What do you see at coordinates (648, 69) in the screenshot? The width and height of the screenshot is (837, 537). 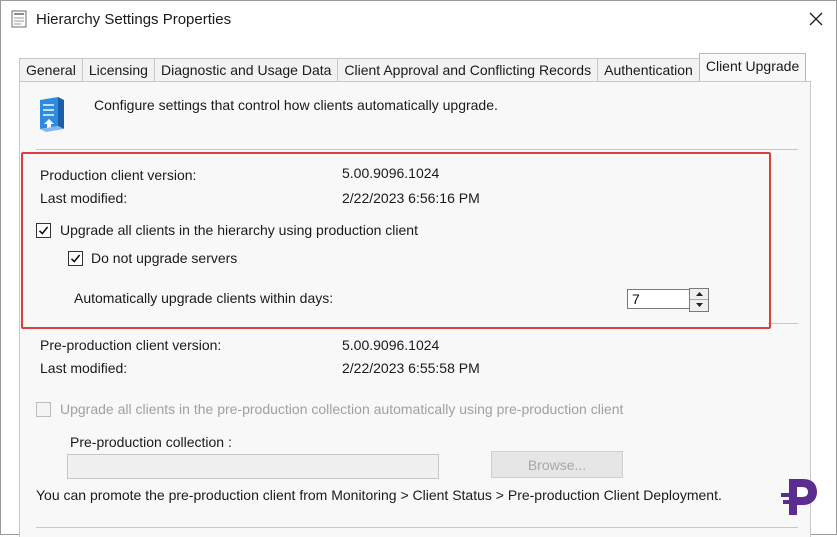 I see `tab-authentication: Authentication` at bounding box center [648, 69].